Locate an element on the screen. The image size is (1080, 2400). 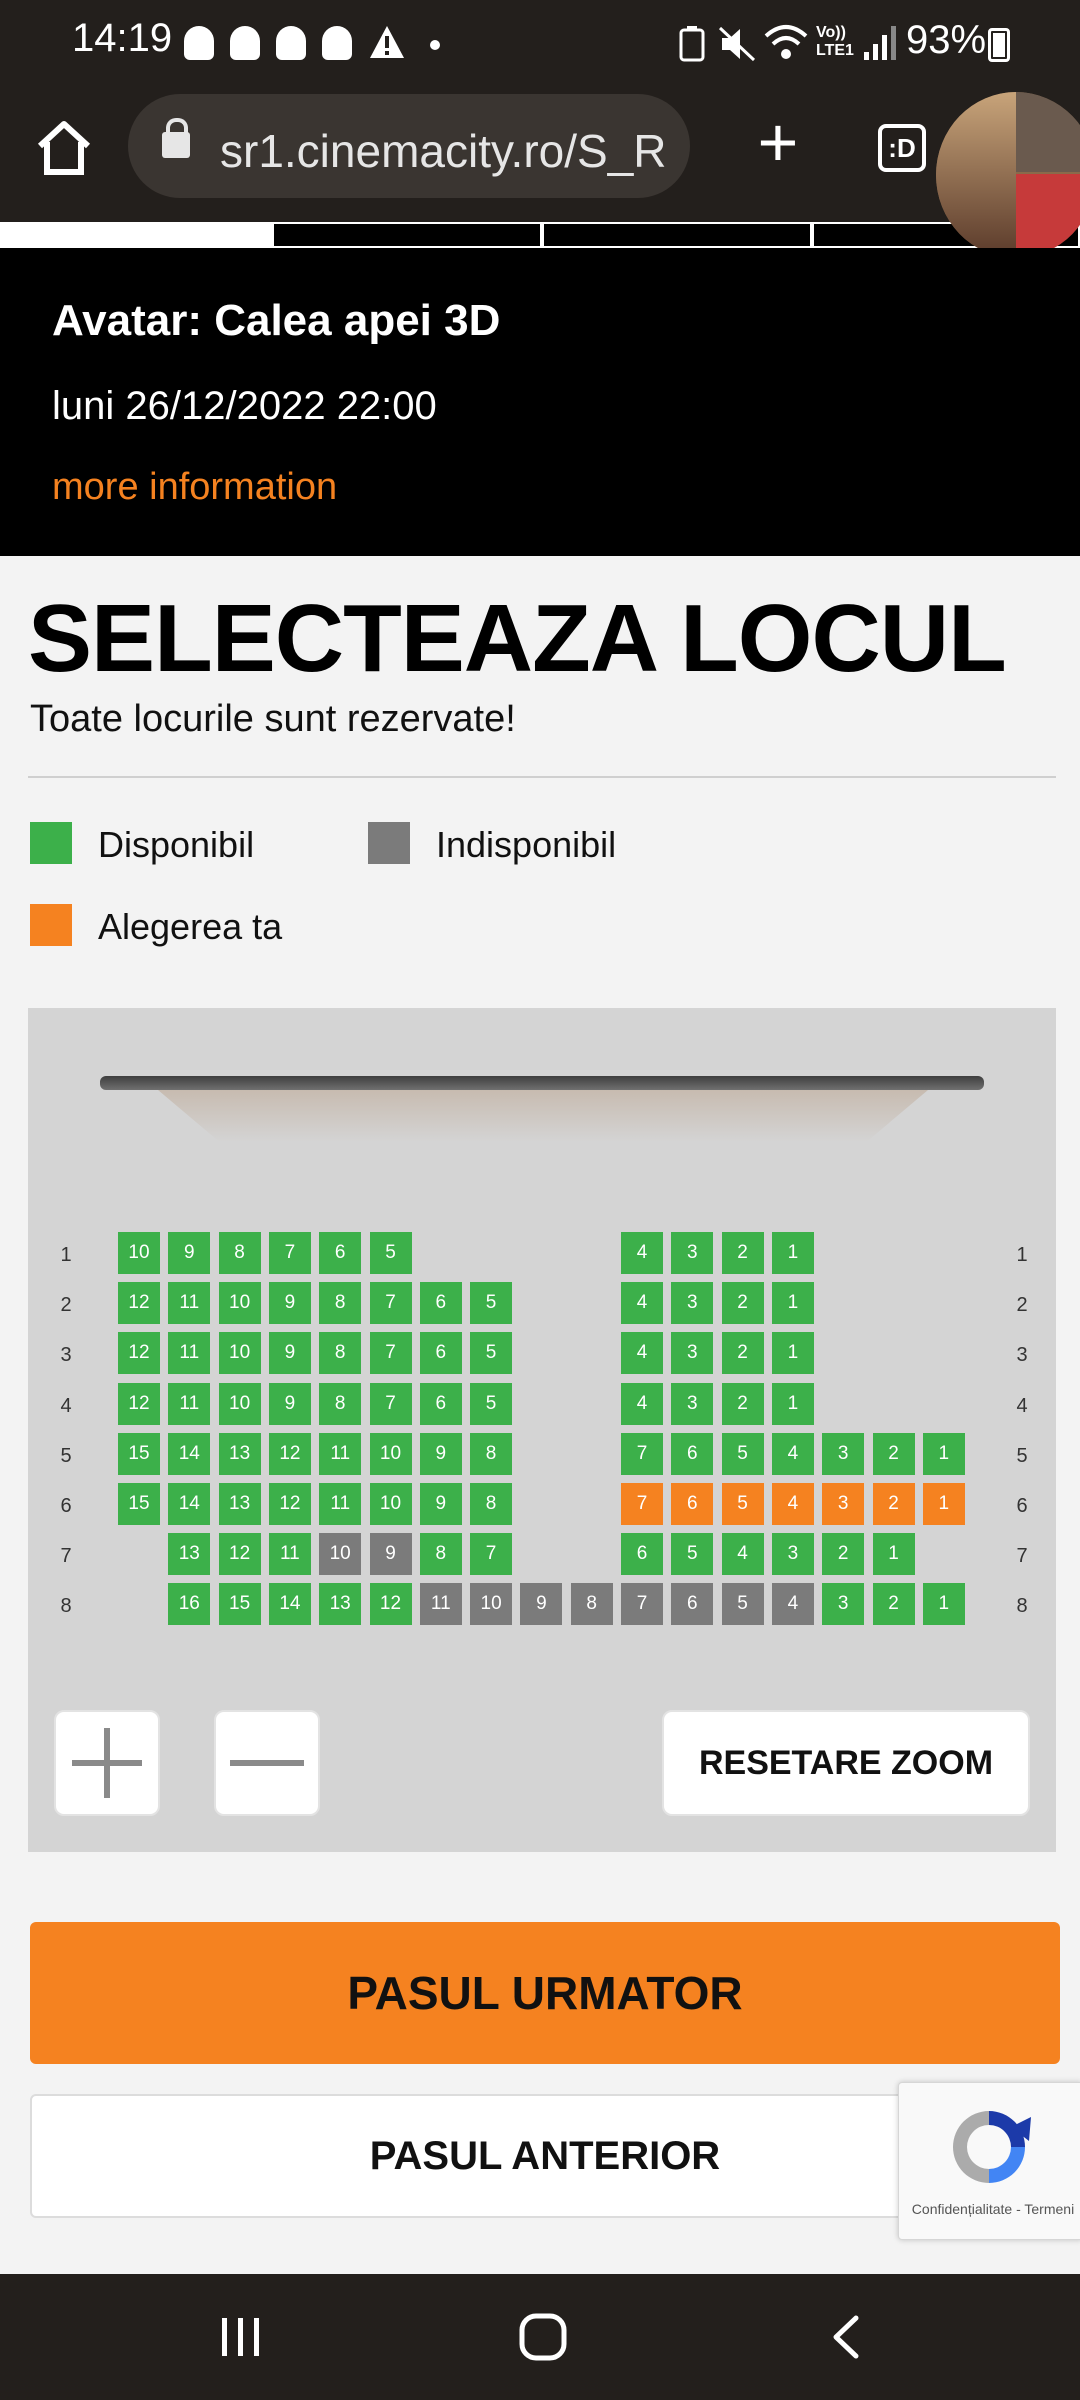
new-tab-button: + is located at coordinates (778, 142).